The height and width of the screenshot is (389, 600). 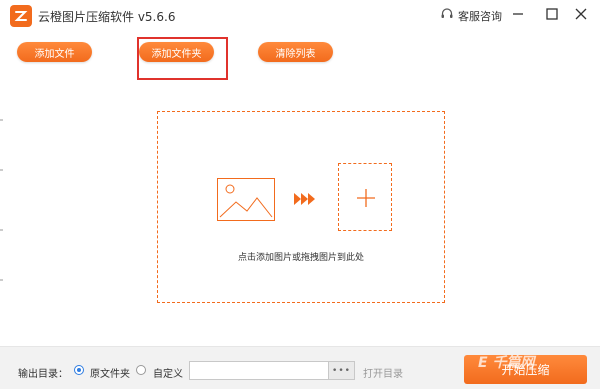 What do you see at coordinates (518, 14) in the screenshot?
I see `minimize-button` at bounding box center [518, 14].